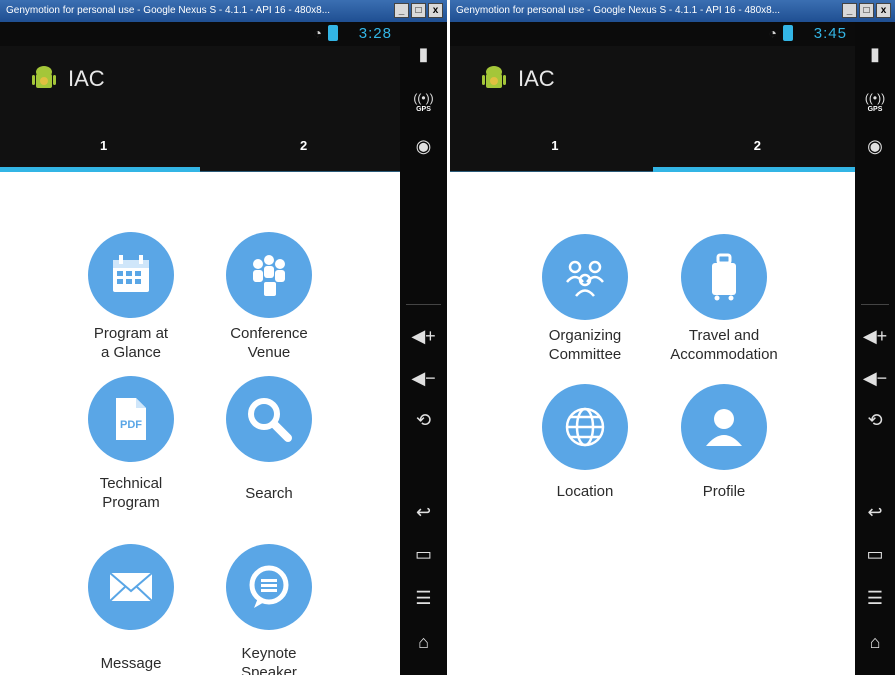 The width and height of the screenshot is (895, 675). I want to click on menu-item-location: Location, so click(585, 442).